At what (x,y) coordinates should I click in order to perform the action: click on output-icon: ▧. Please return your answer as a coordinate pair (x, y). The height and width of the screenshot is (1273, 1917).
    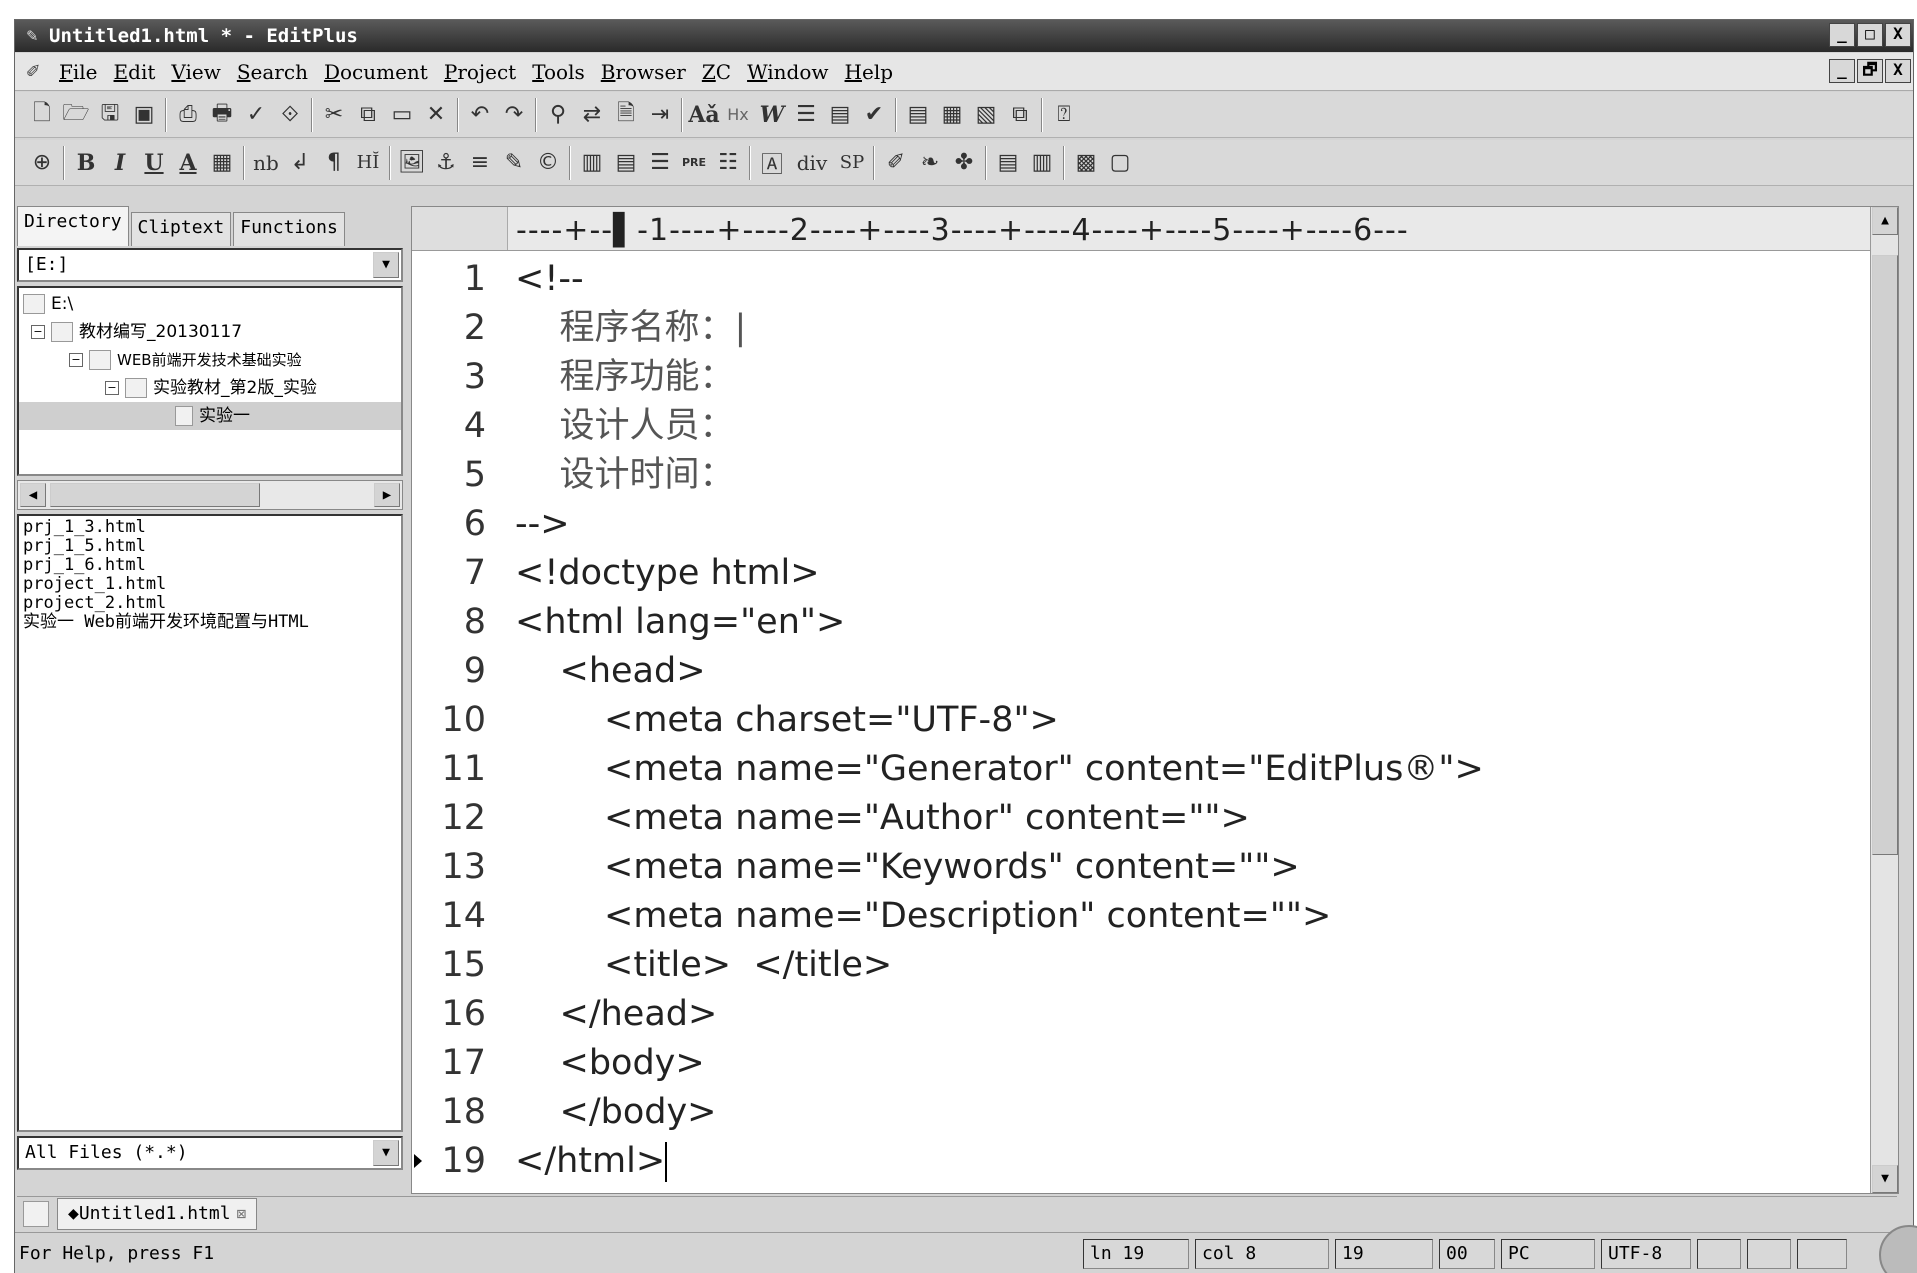
    Looking at the image, I should click on (986, 115).